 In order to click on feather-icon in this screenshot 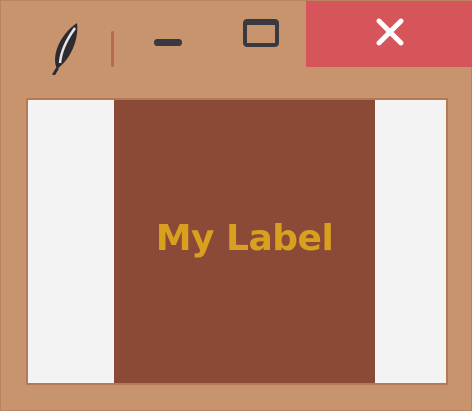, I will do `click(66, 47)`.